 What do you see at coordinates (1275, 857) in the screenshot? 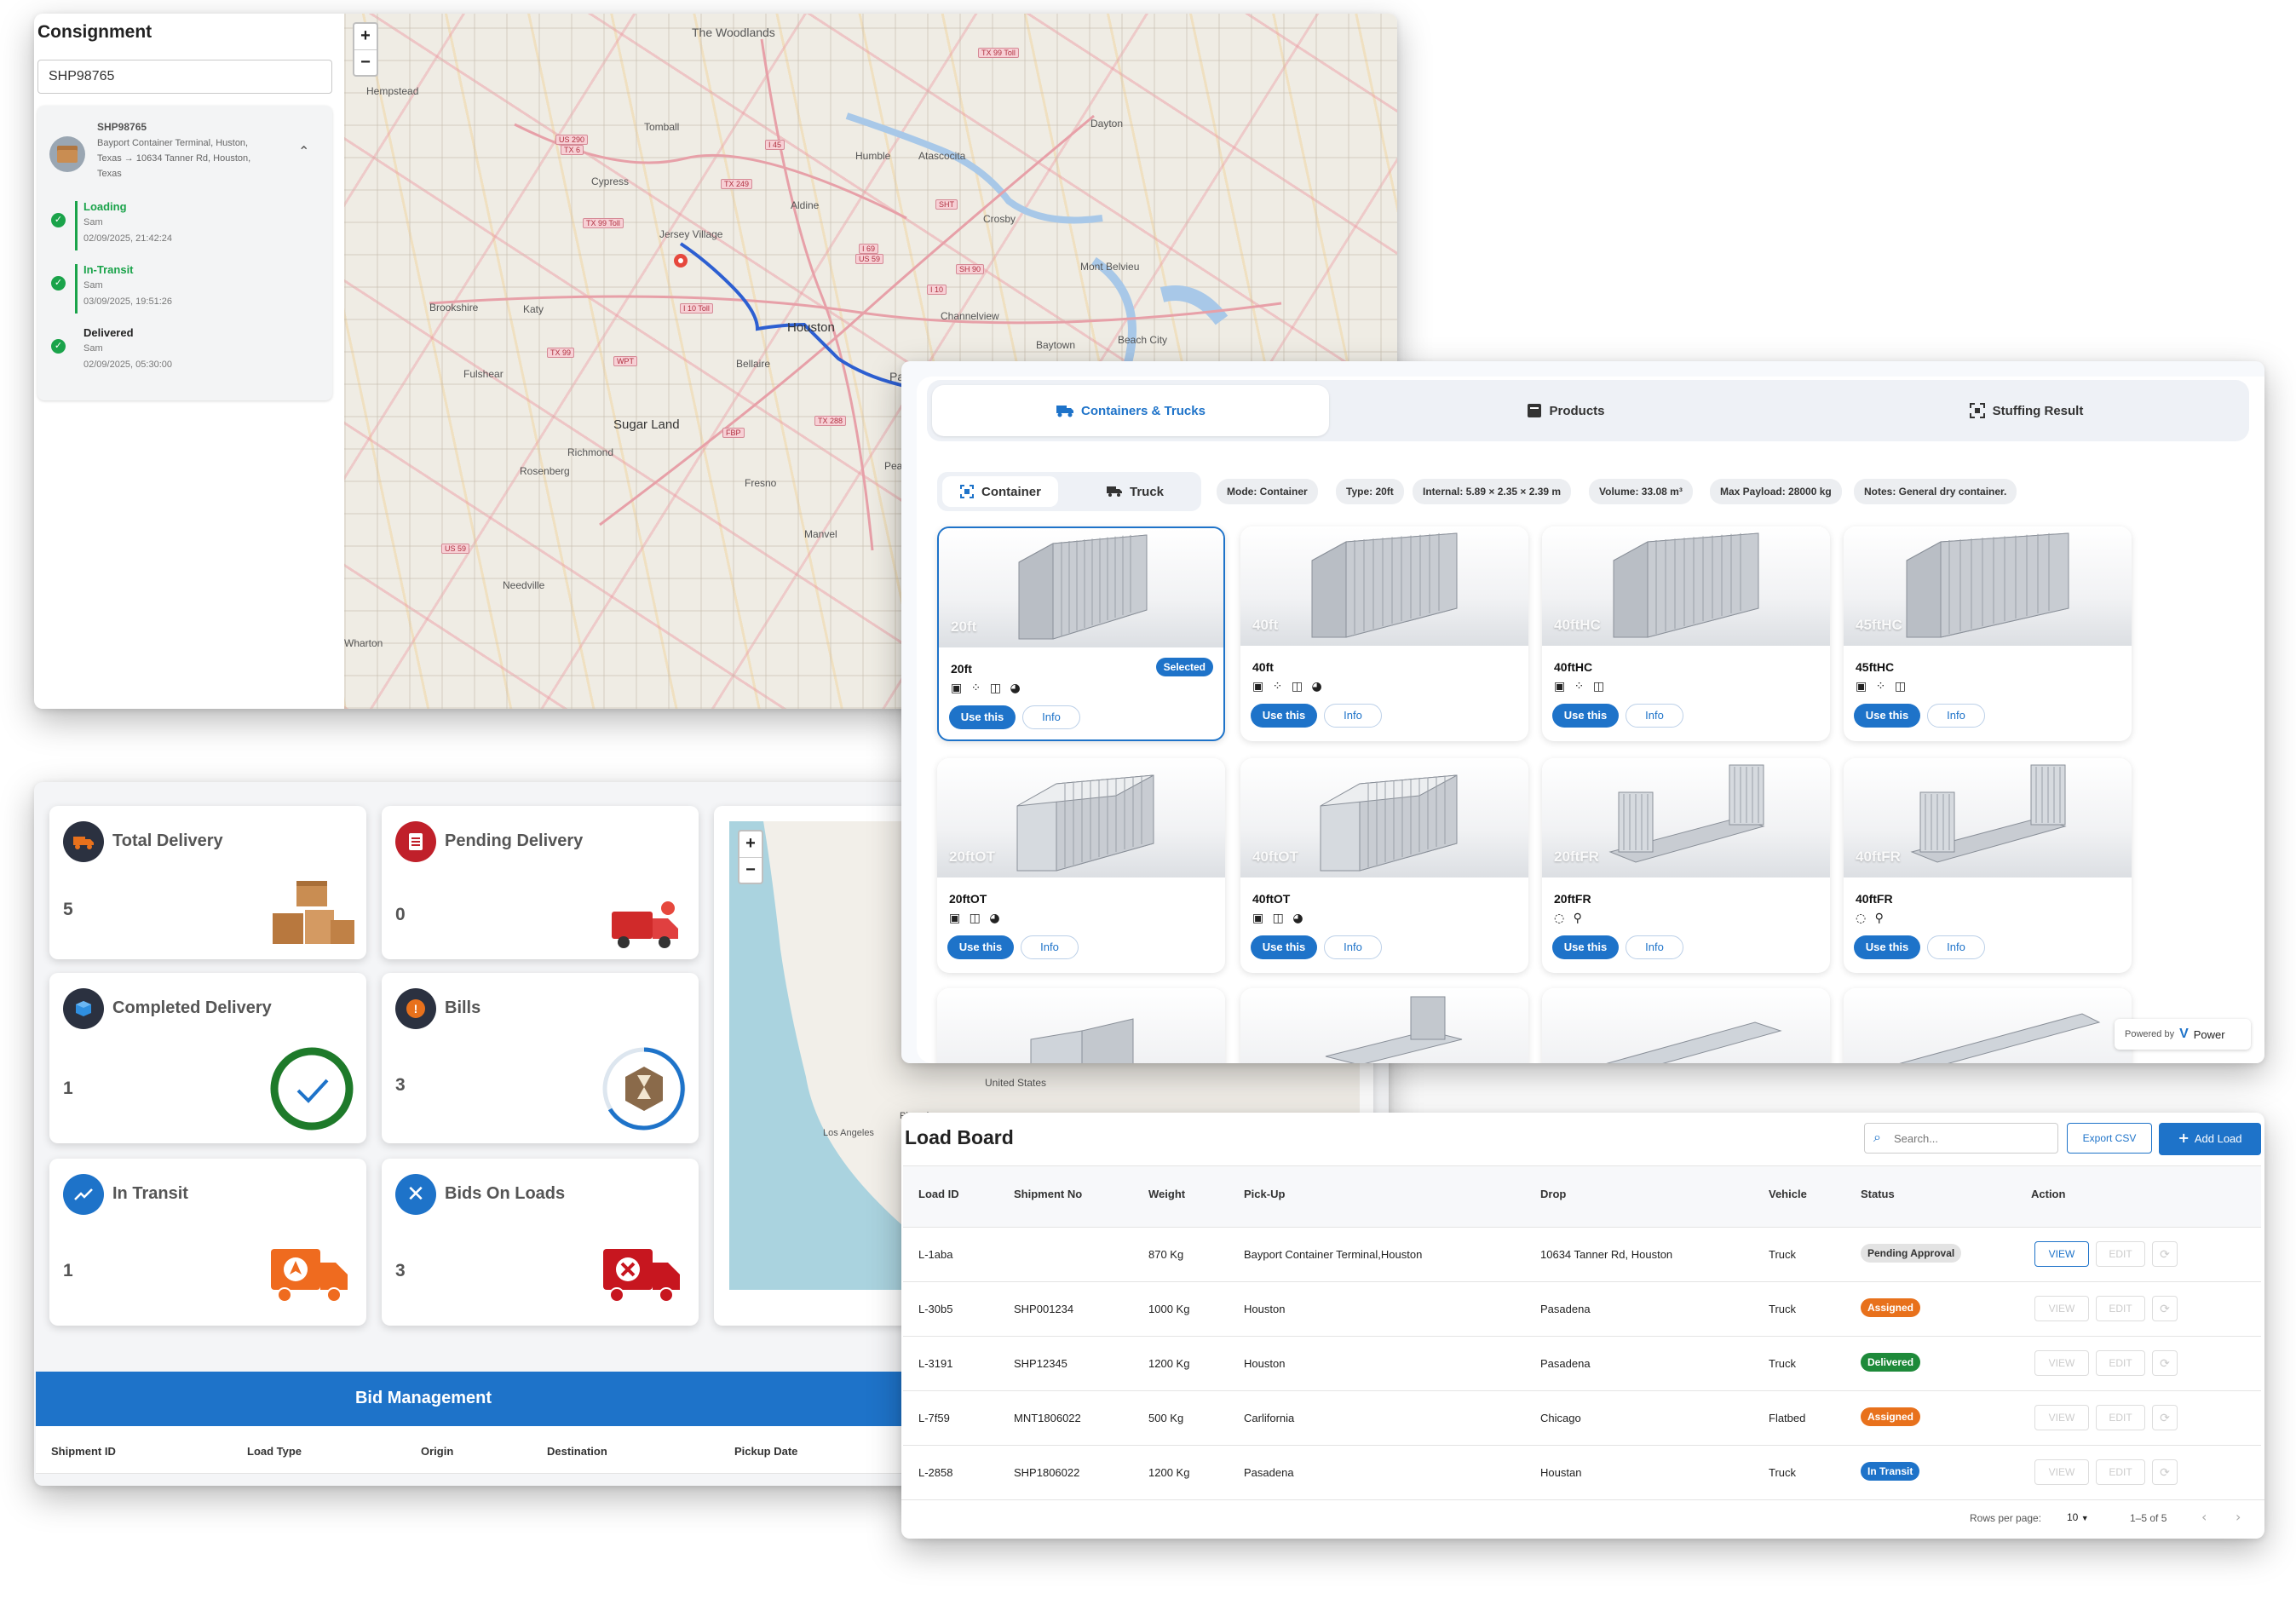
I see `container-watermark: 40ftOT` at bounding box center [1275, 857].